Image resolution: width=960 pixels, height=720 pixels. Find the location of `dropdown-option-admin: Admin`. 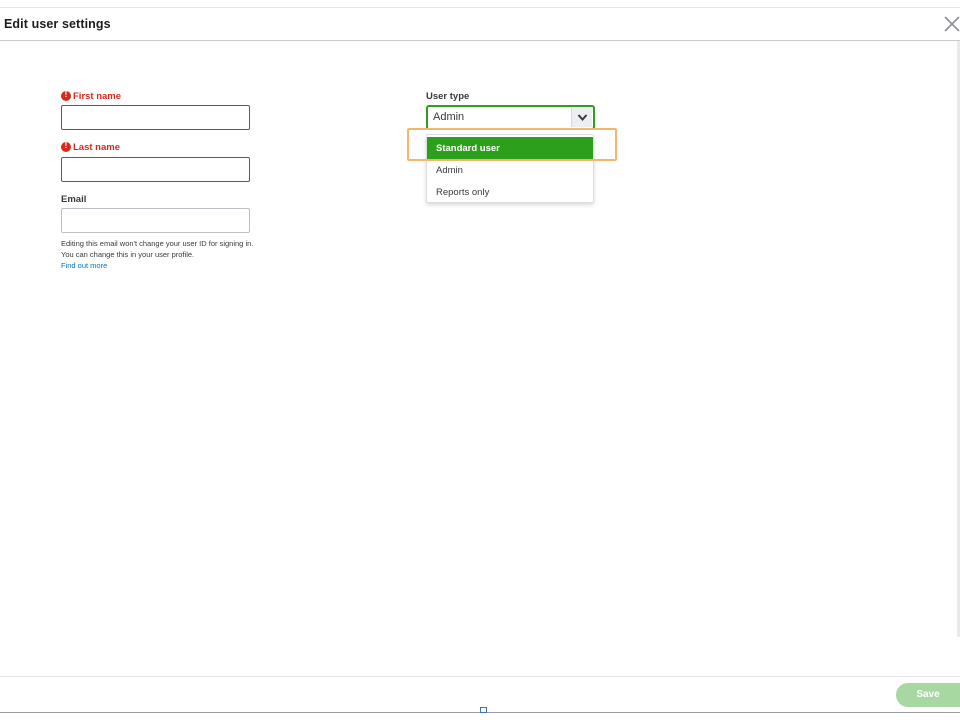

dropdown-option-admin: Admin is located at coordinates (510, 170).